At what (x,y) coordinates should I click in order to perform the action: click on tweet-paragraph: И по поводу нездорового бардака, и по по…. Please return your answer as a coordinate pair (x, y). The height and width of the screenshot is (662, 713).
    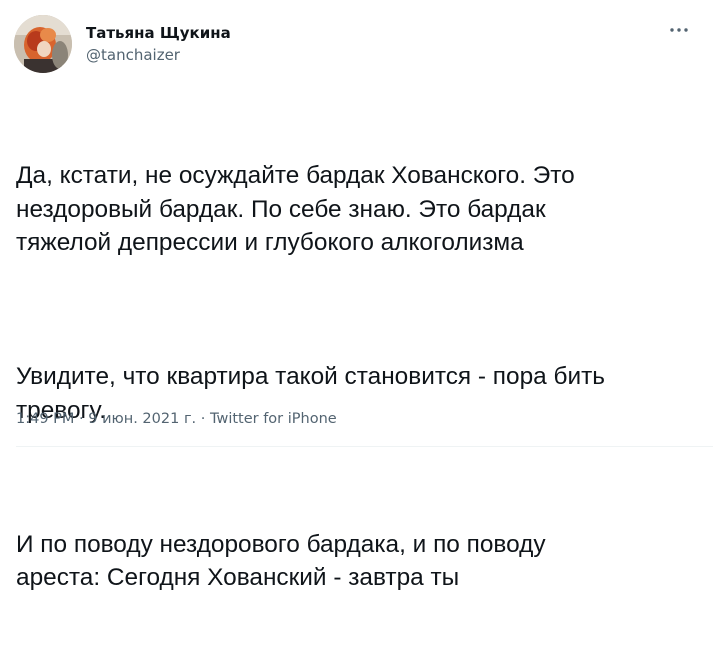
    Looking at the image, I should click on (281, 561).